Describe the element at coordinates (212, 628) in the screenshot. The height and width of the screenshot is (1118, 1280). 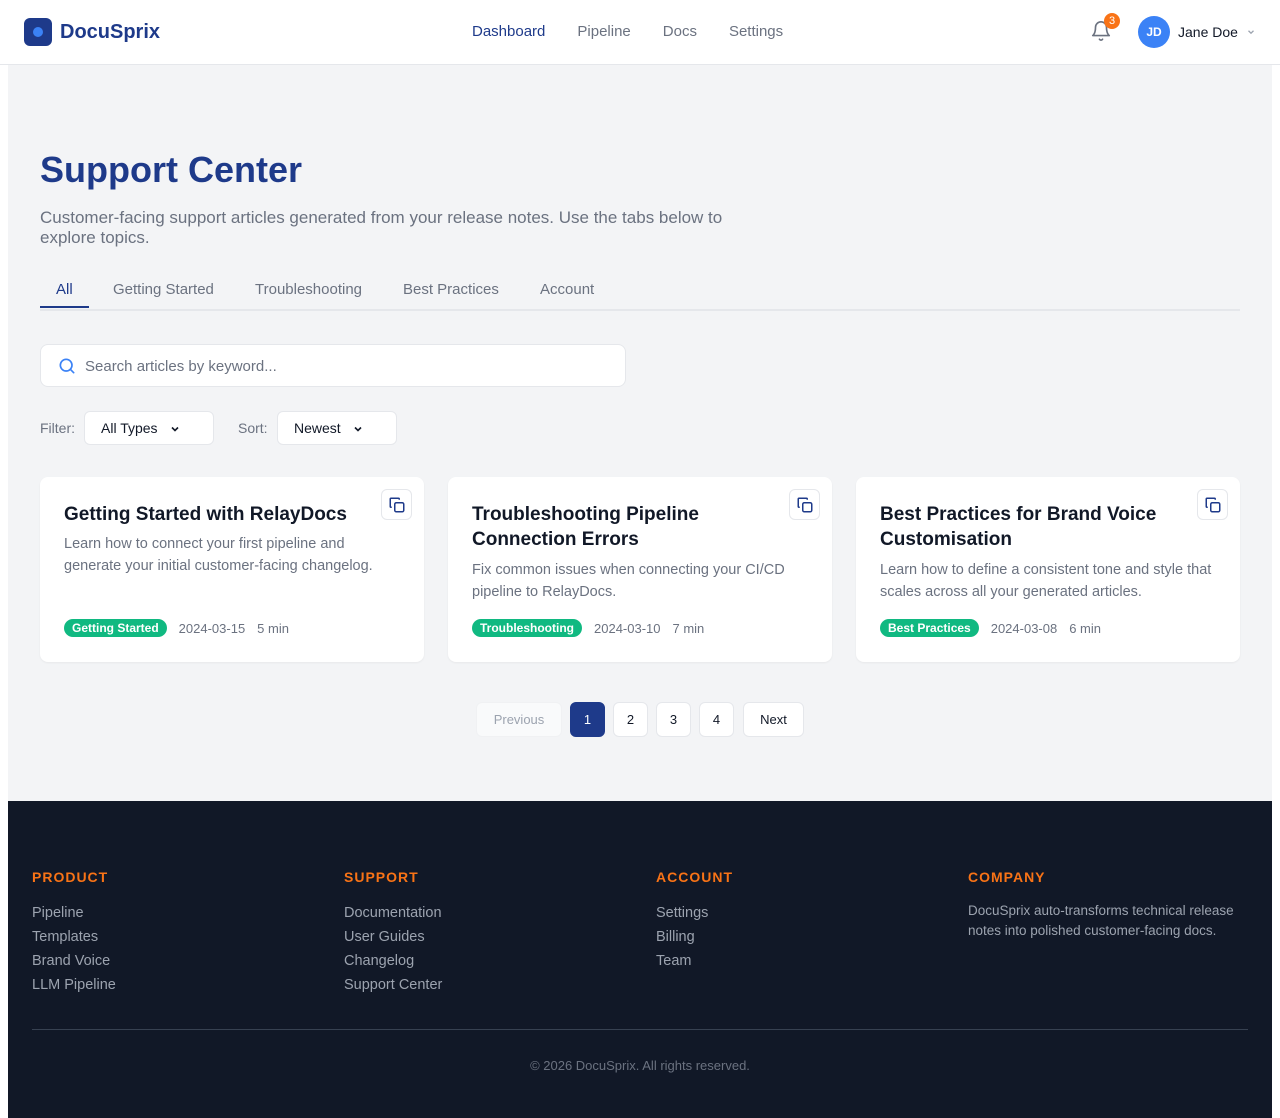
I see `article-date: 2024-03-15` at that location.